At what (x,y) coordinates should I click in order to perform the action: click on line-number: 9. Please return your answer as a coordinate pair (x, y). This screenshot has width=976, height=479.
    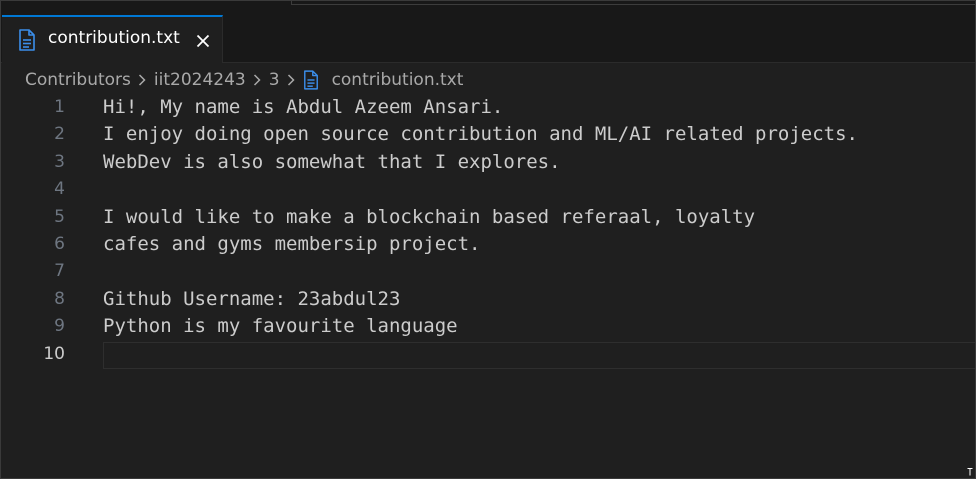
    Looking at the image, I should click on (59, 326).